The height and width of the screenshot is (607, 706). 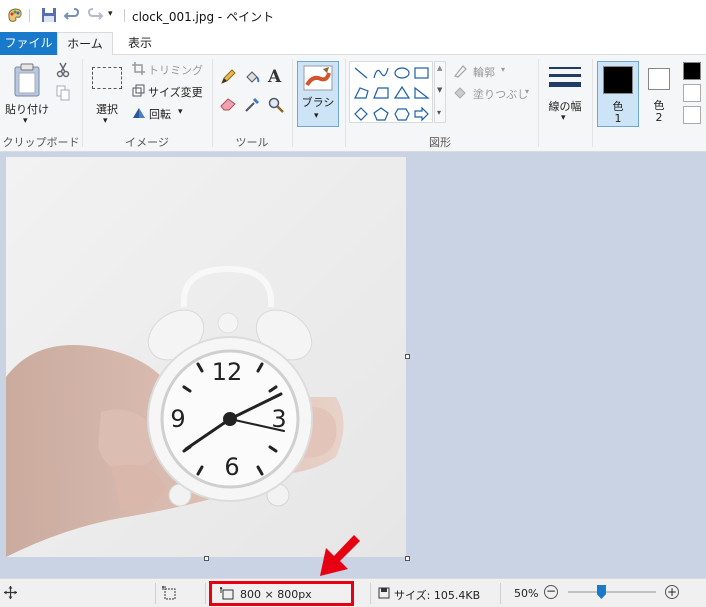 I want to click on hexagon-shape-icon, so click(x=402, y=114).